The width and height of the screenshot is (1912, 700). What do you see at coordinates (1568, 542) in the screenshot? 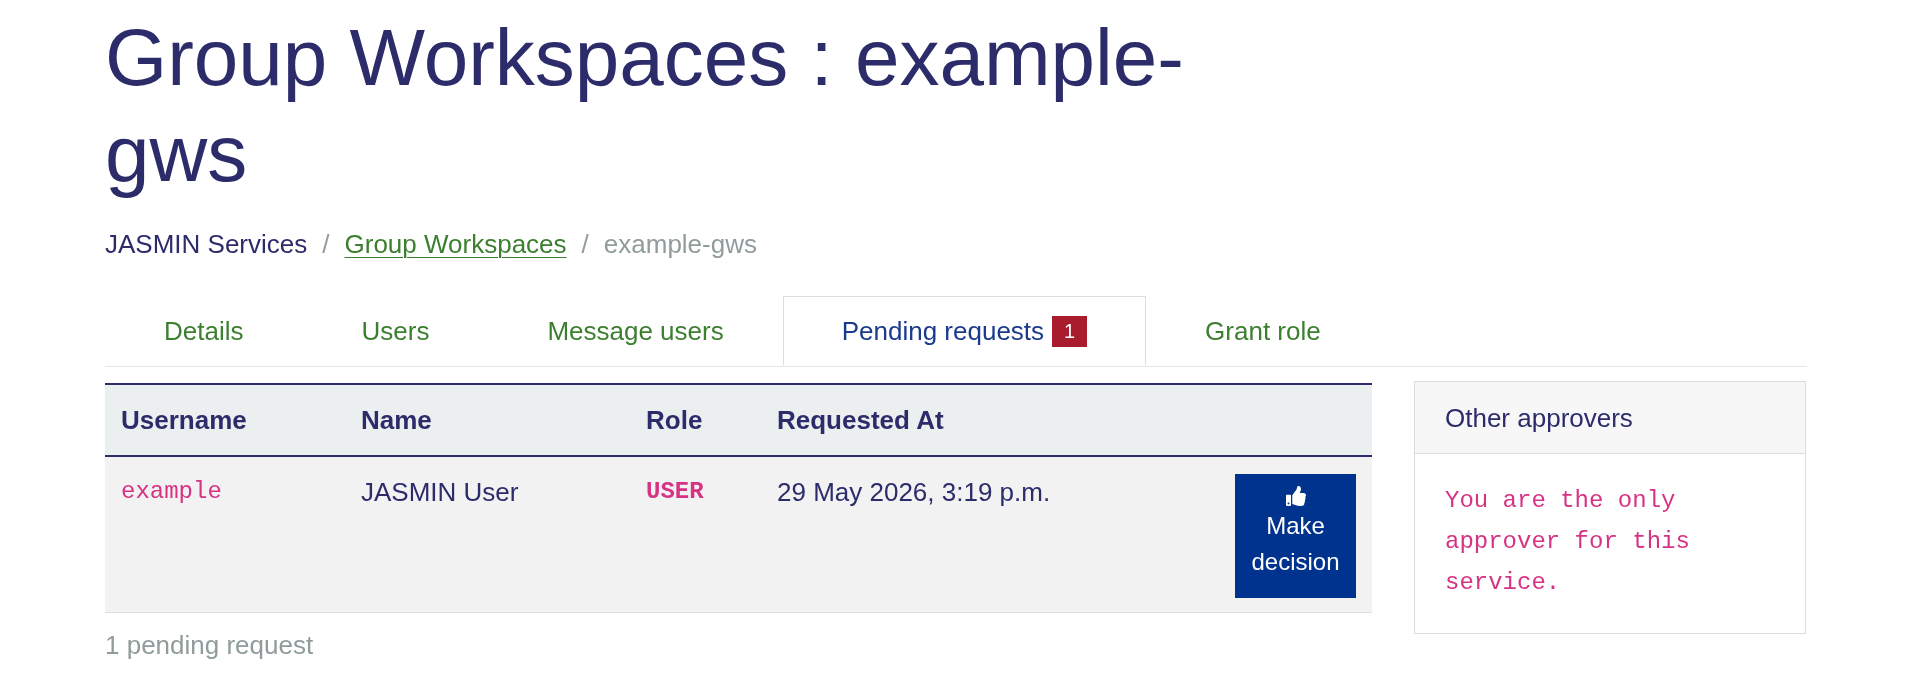
I see `approvers-message: You are the only approver for this service.` at bounding box center [1568, 542].